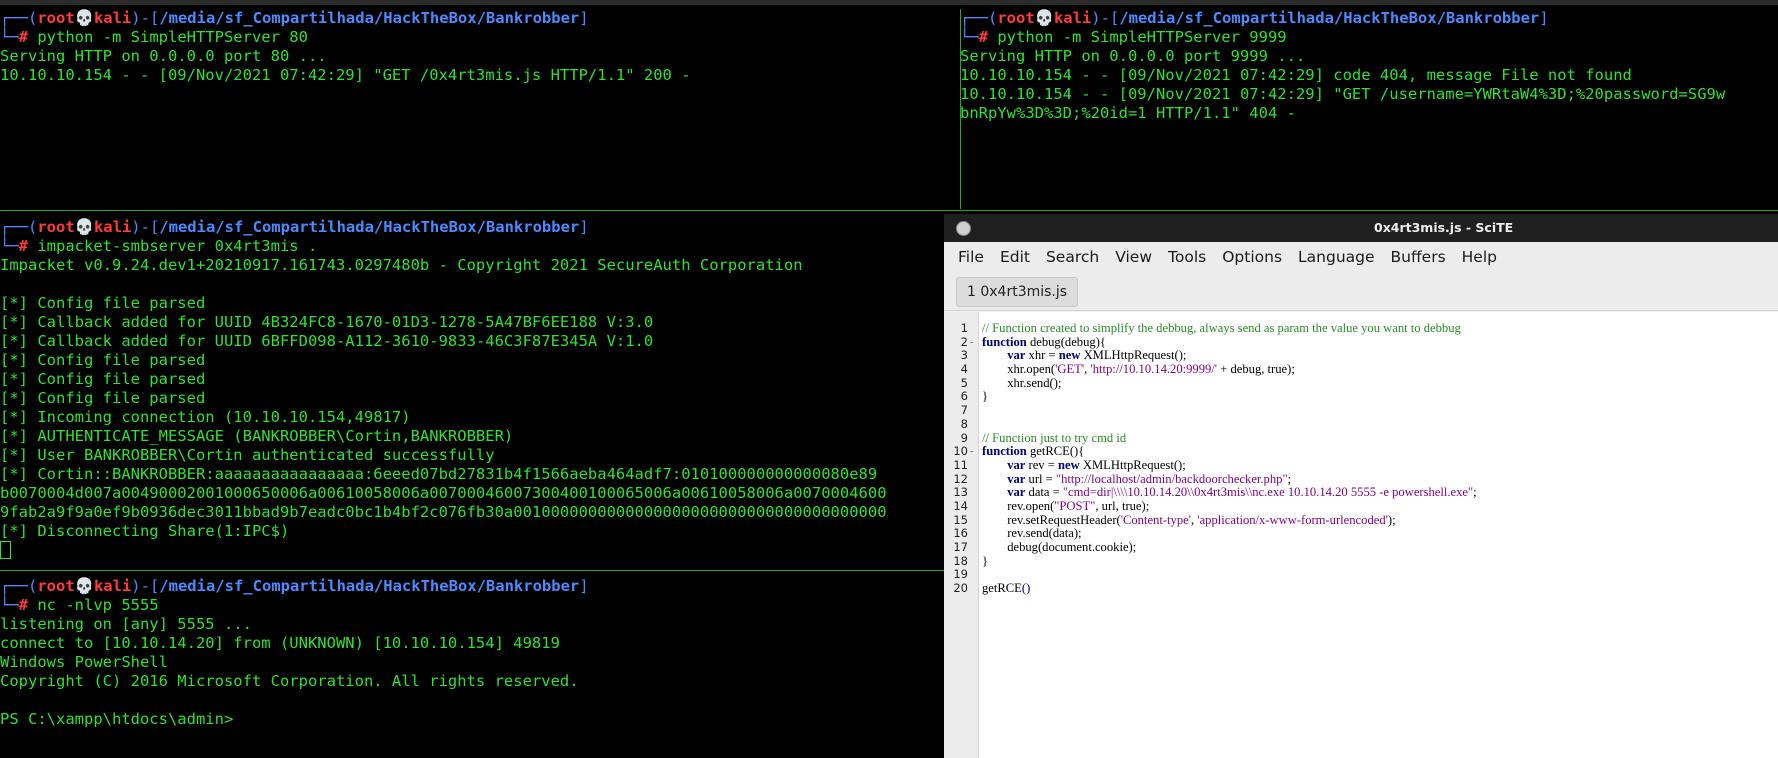 The height and width of the screenshot is (758, 1778). I want to click on code-line: 9 // Function just to try cmd id, so click(1361, 438).